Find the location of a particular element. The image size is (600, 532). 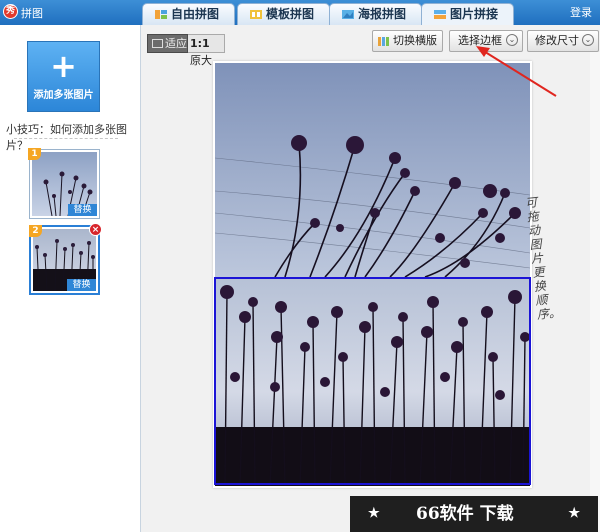

switch-landscape-label: 切换横版 is located at coordinates (415, 40).